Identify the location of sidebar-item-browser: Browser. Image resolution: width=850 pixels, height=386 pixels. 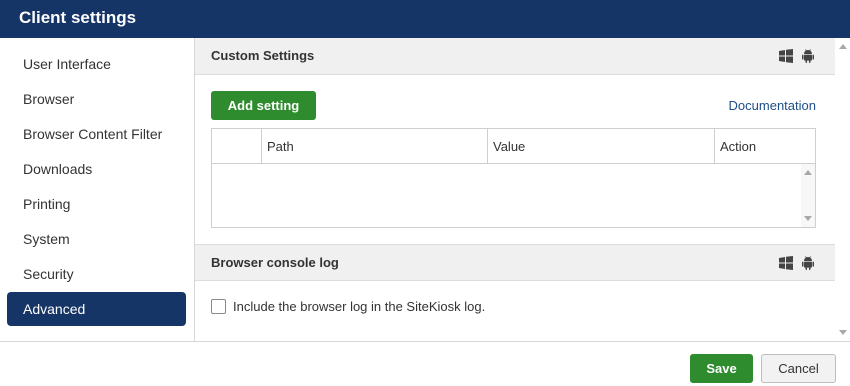
(96, 99).